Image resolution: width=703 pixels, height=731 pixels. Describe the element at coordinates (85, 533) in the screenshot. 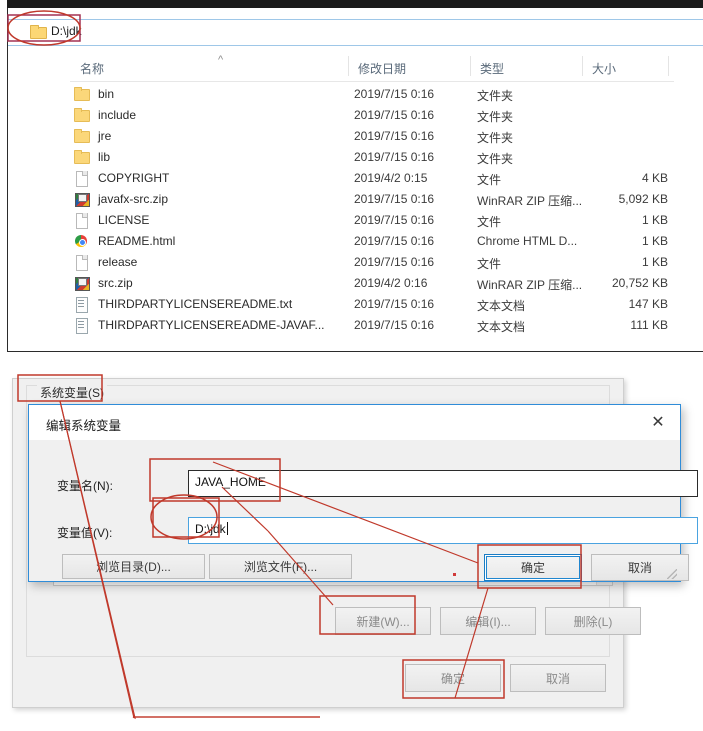

I see `variable-value-label: 变量值(V):` at that location.